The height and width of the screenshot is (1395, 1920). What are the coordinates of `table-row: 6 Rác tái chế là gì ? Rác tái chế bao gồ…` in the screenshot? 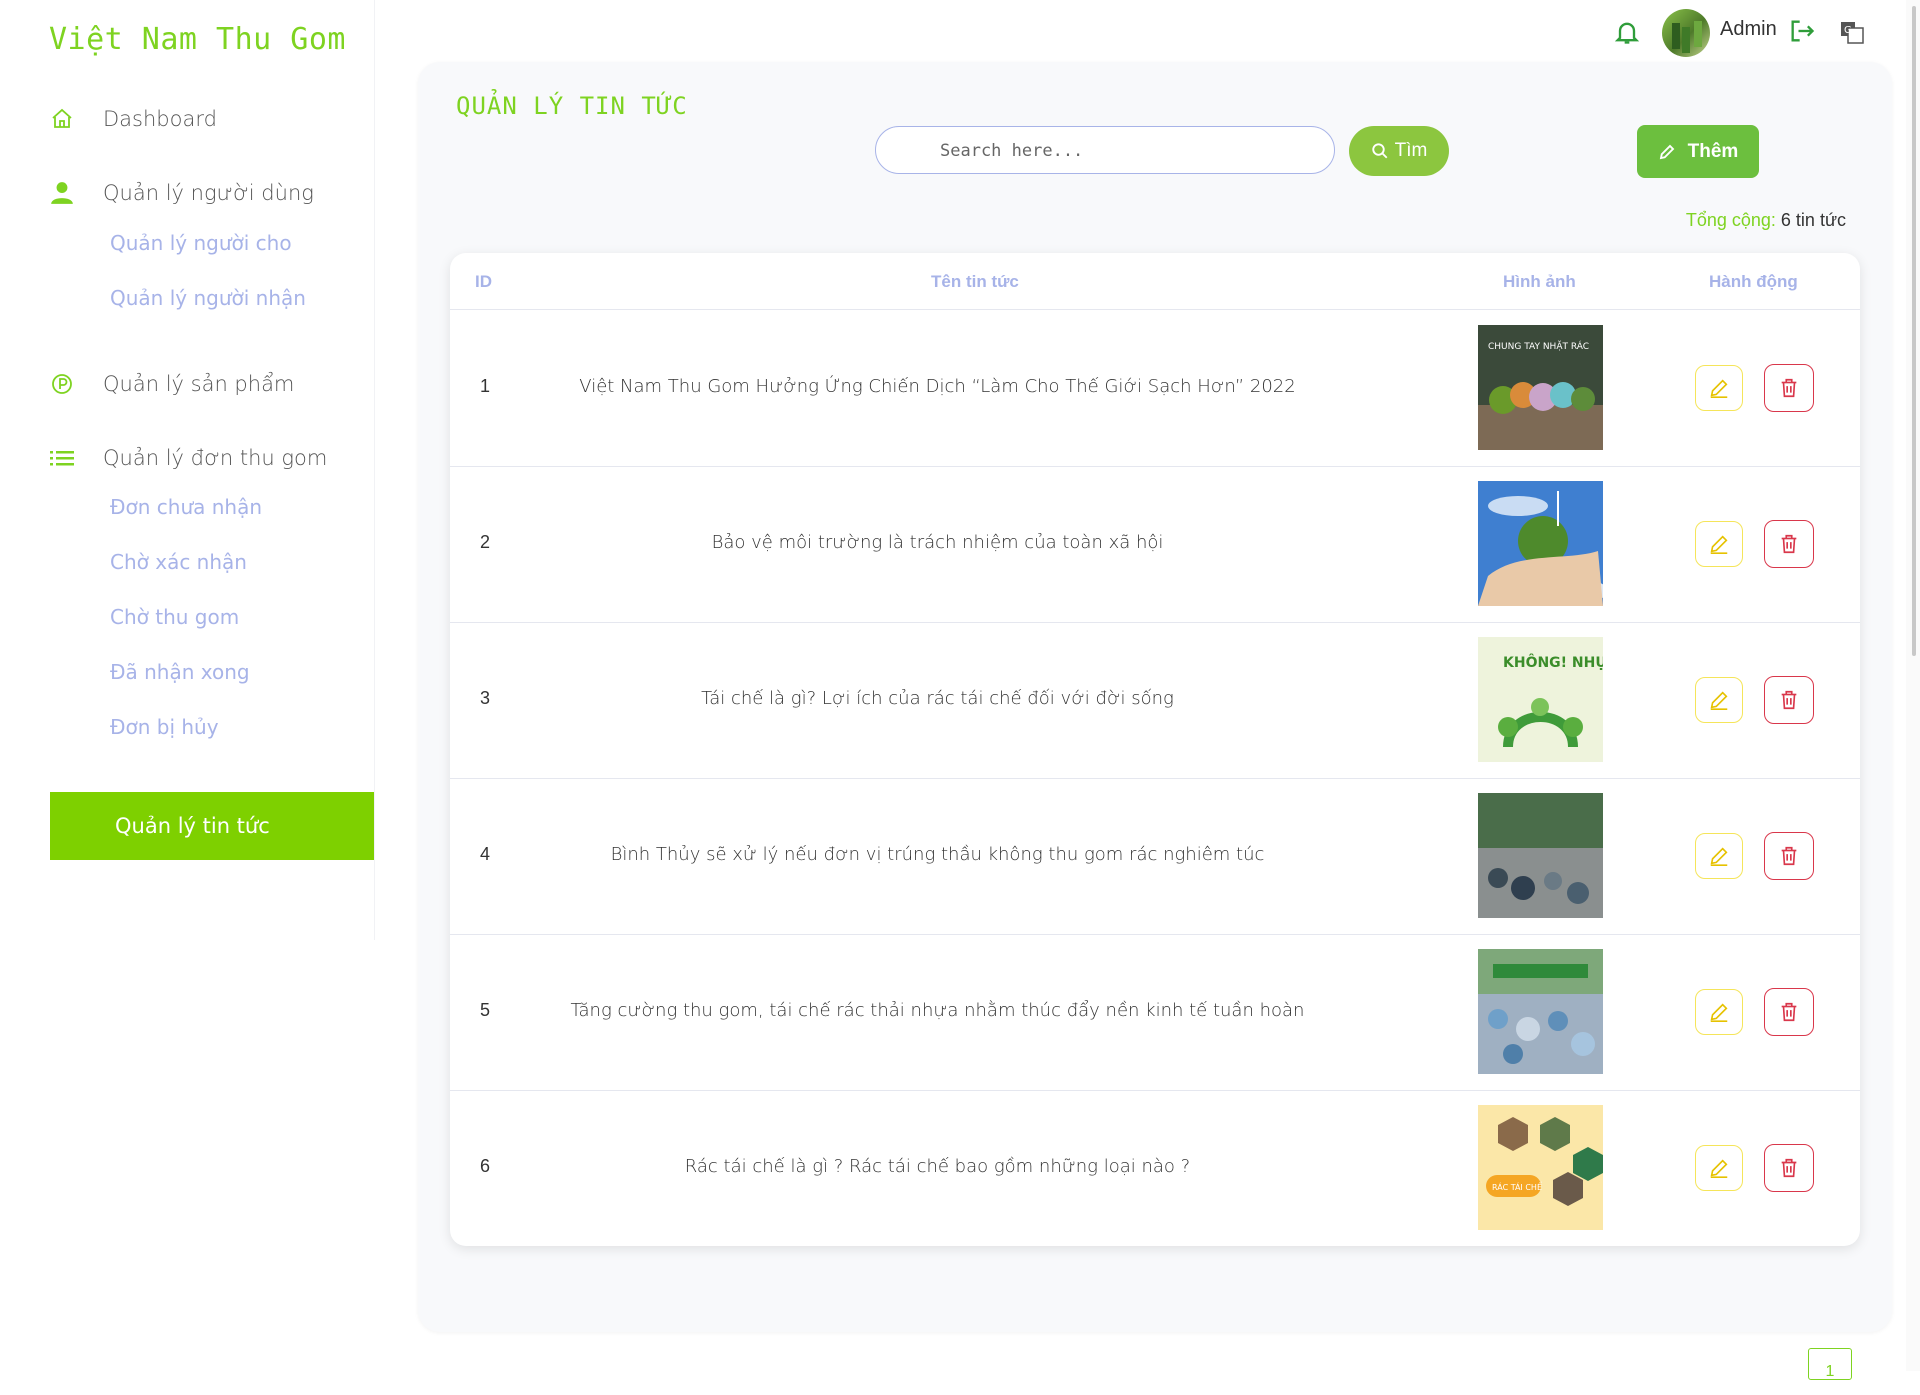 It's located at (1155, 1168).